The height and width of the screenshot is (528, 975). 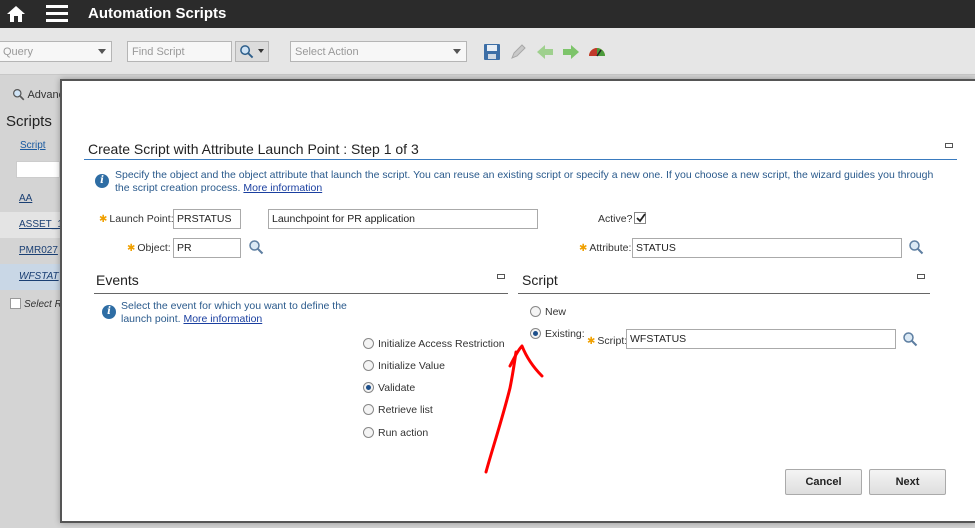 I want to click on radio-new-script, so click(x=535, y=311).